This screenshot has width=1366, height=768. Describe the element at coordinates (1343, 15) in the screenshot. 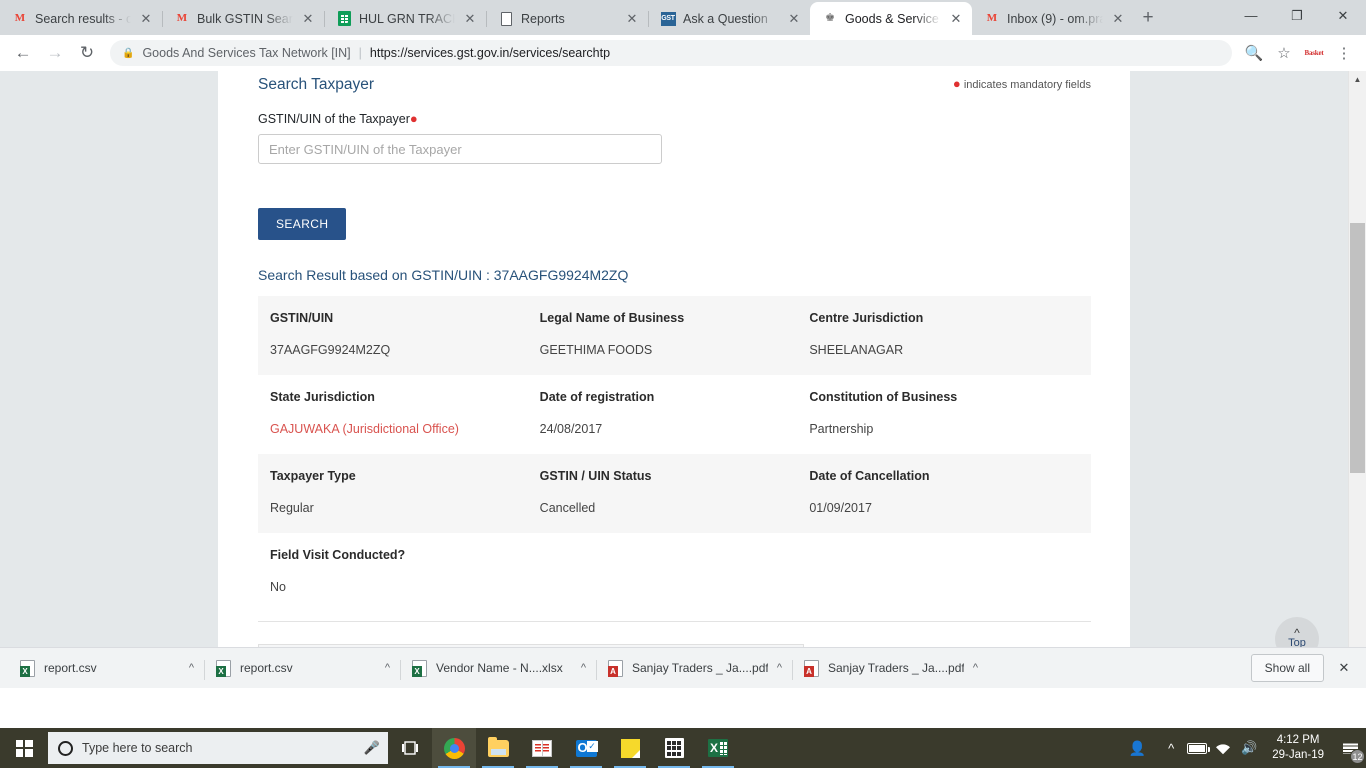

I see `close-window-button: ✕` at that location.